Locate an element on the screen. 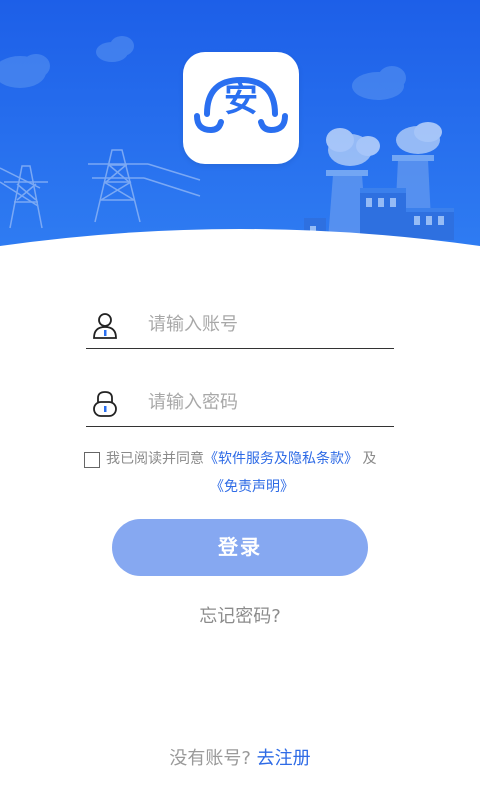 This screenshot has width=480, height=800. agree-and: 及 is located at coordinates (369, 459).